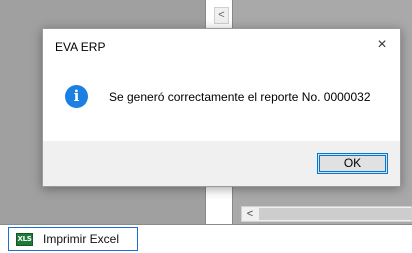 Image resolution: width=412 pixels, height=253 pixels. I want to click on horizontal-scrollbar: <, so click(326, 214).